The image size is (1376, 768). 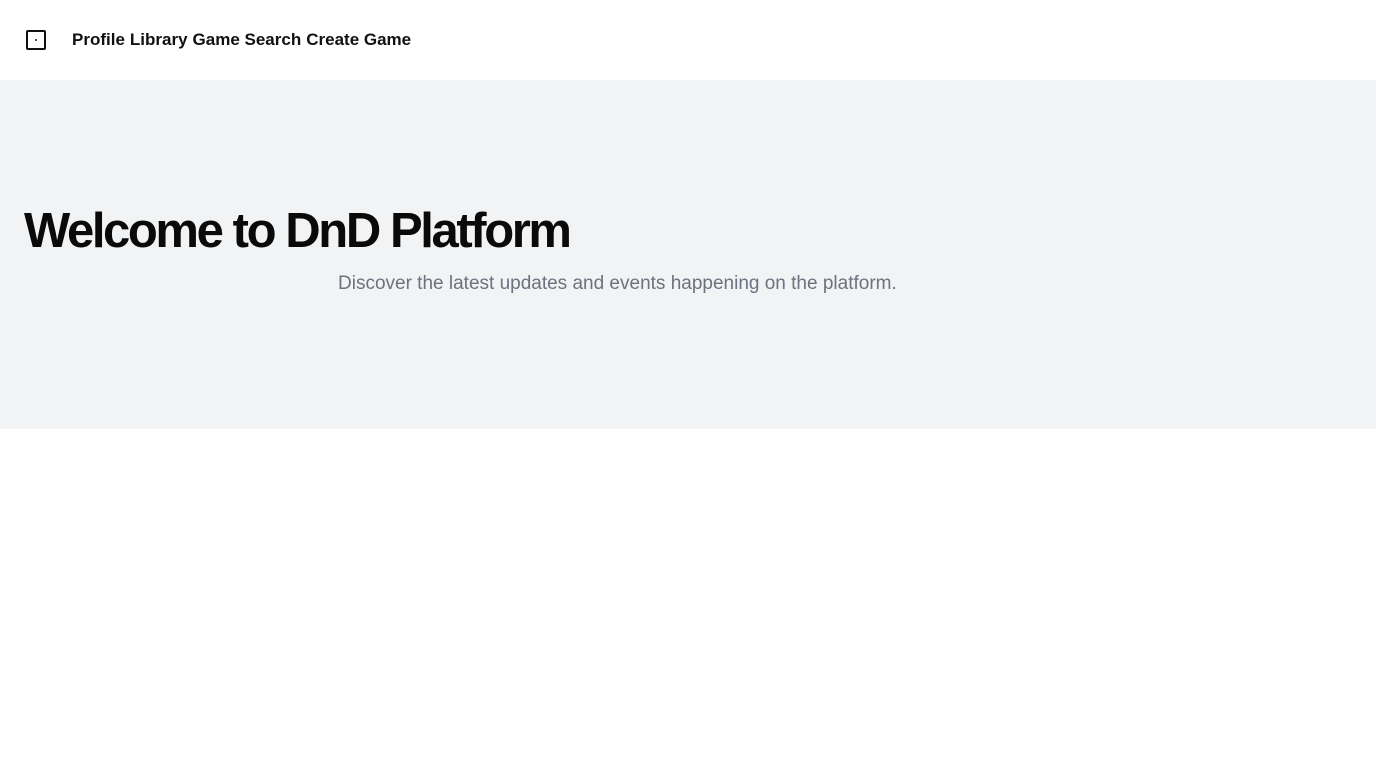 I want to click on nav-link-library: Library, so click(x=159, y=40).